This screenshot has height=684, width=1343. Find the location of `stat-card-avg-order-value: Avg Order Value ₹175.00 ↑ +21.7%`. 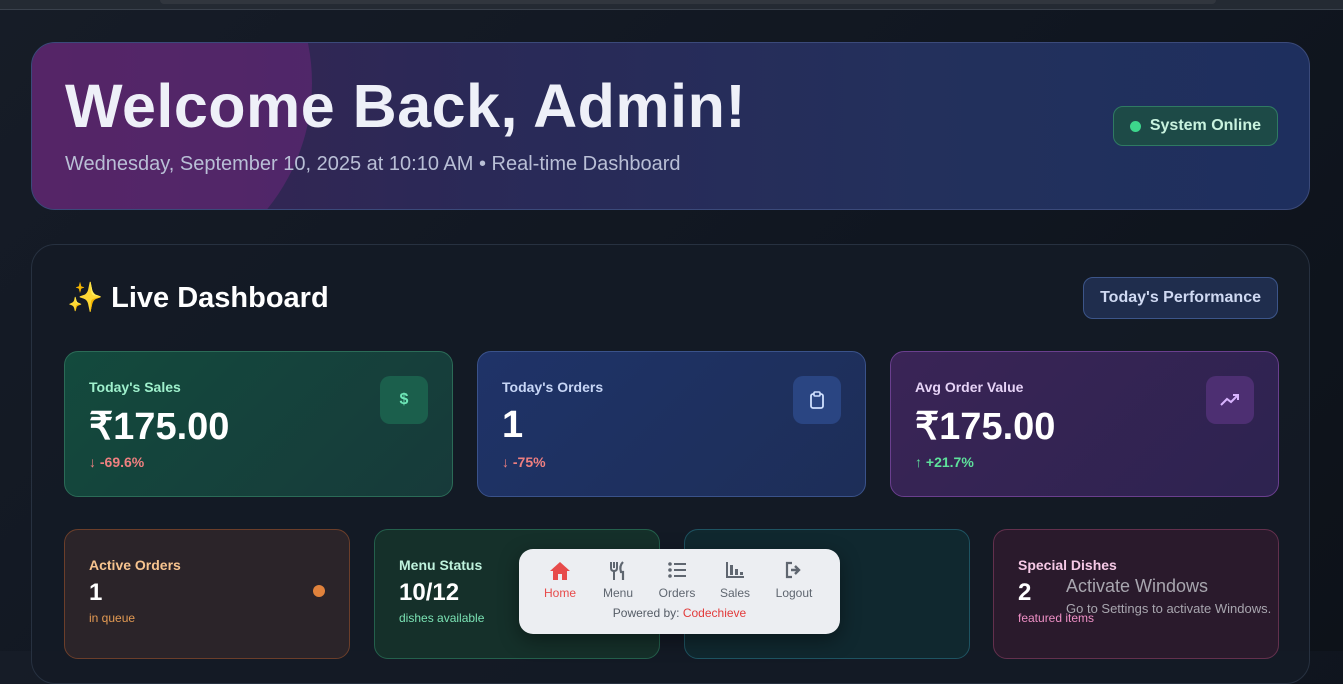

stat-card-avg-order-value: Avg Order Value ₹175.00 ↑ +21.7% is located at coordinates (1084, 424).